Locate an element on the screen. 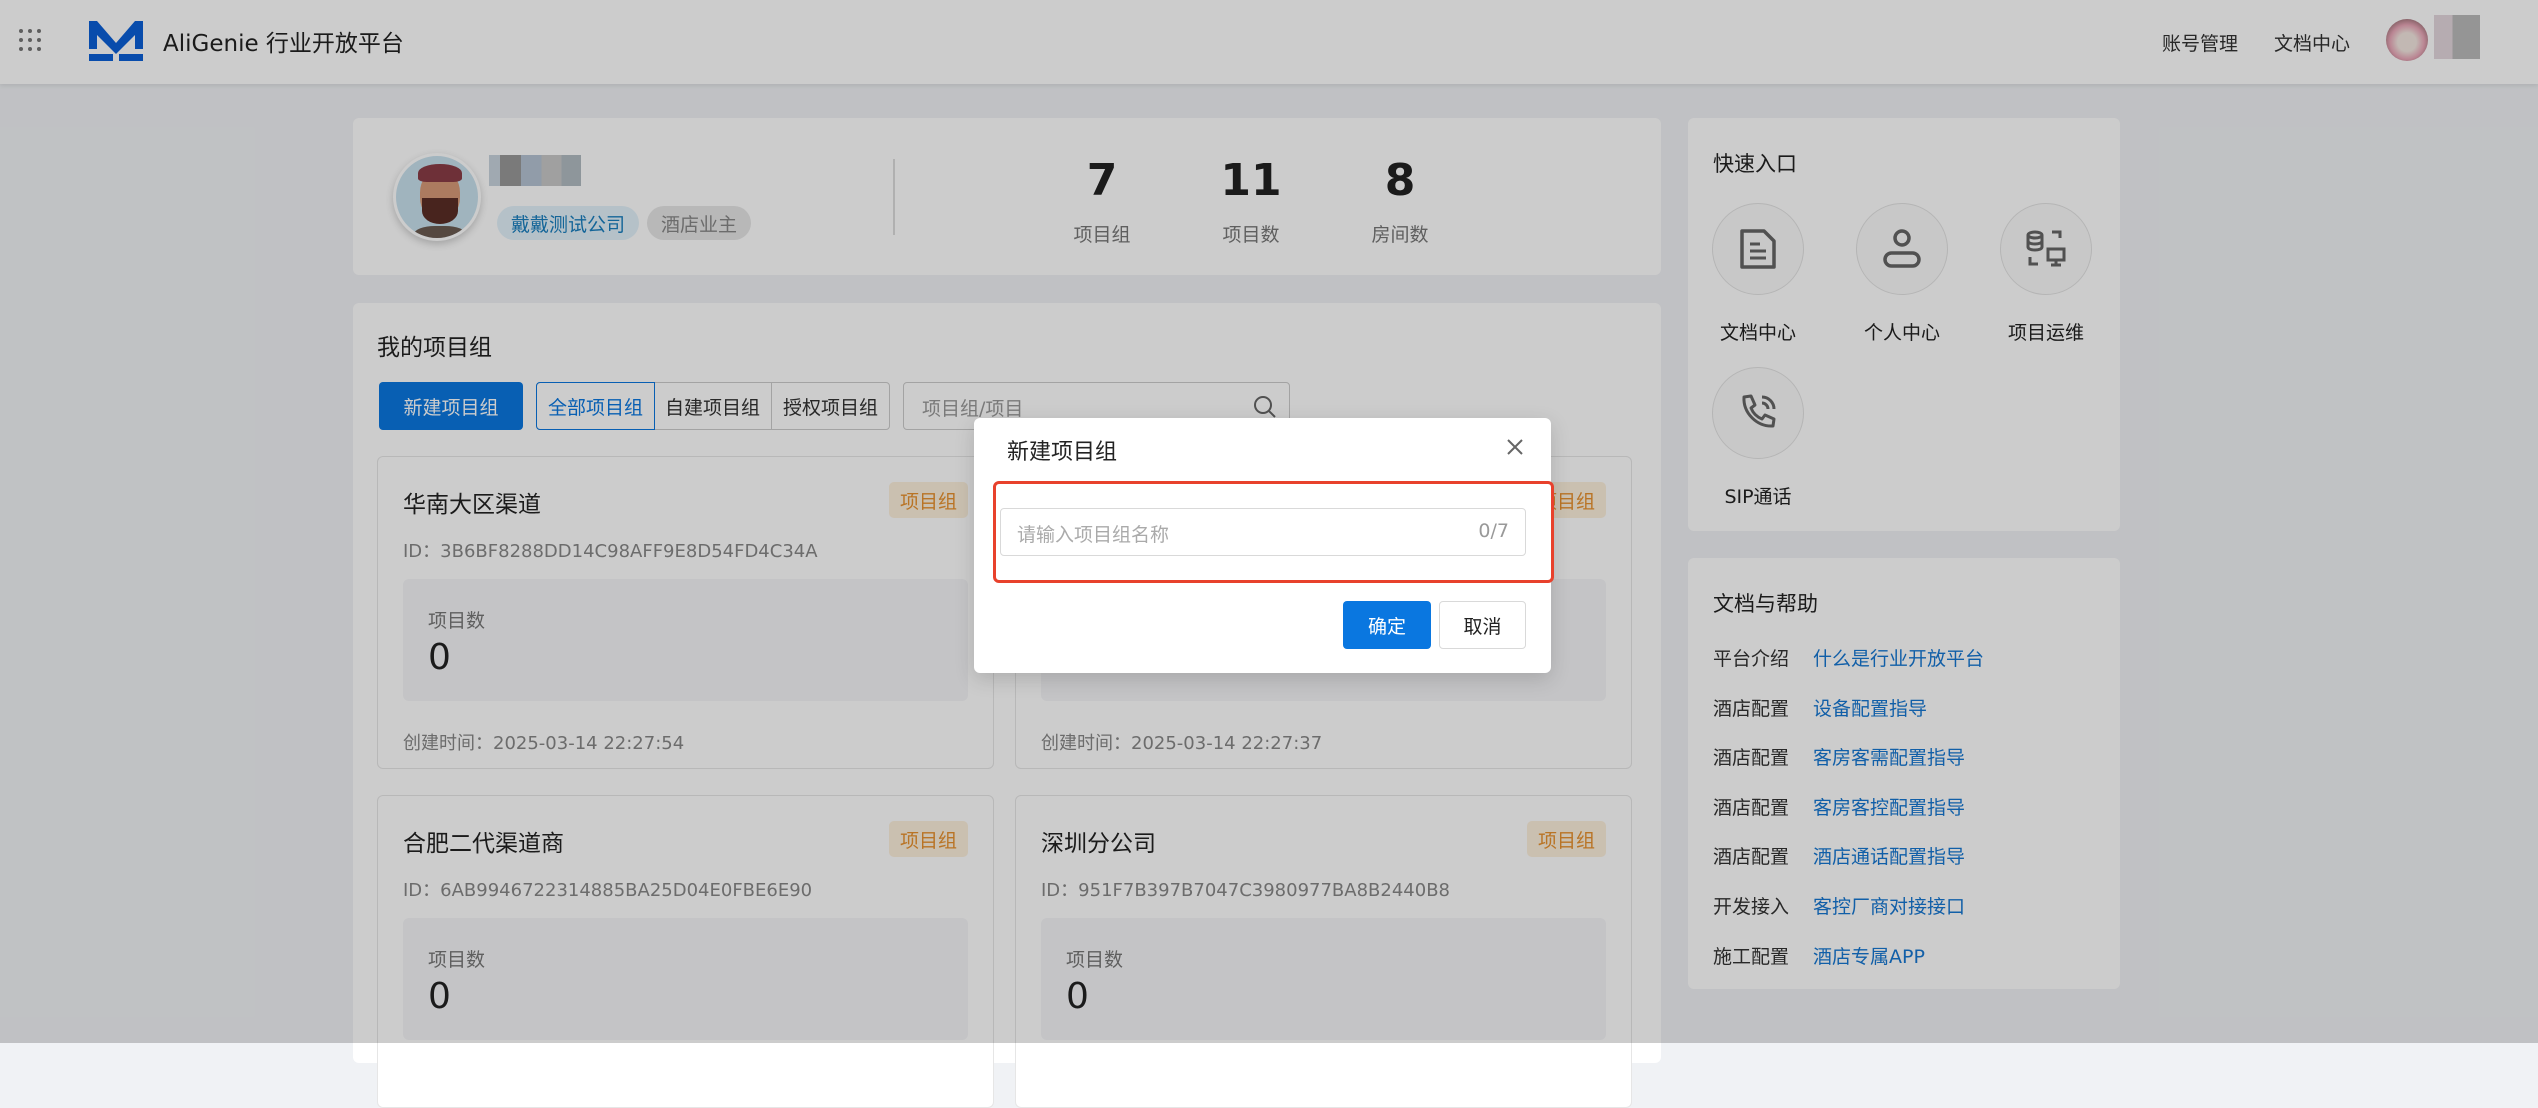 The height and width of the screenshot is (1108, 2538). char-counter: 0/7 is located at coordinates (1493, 531).